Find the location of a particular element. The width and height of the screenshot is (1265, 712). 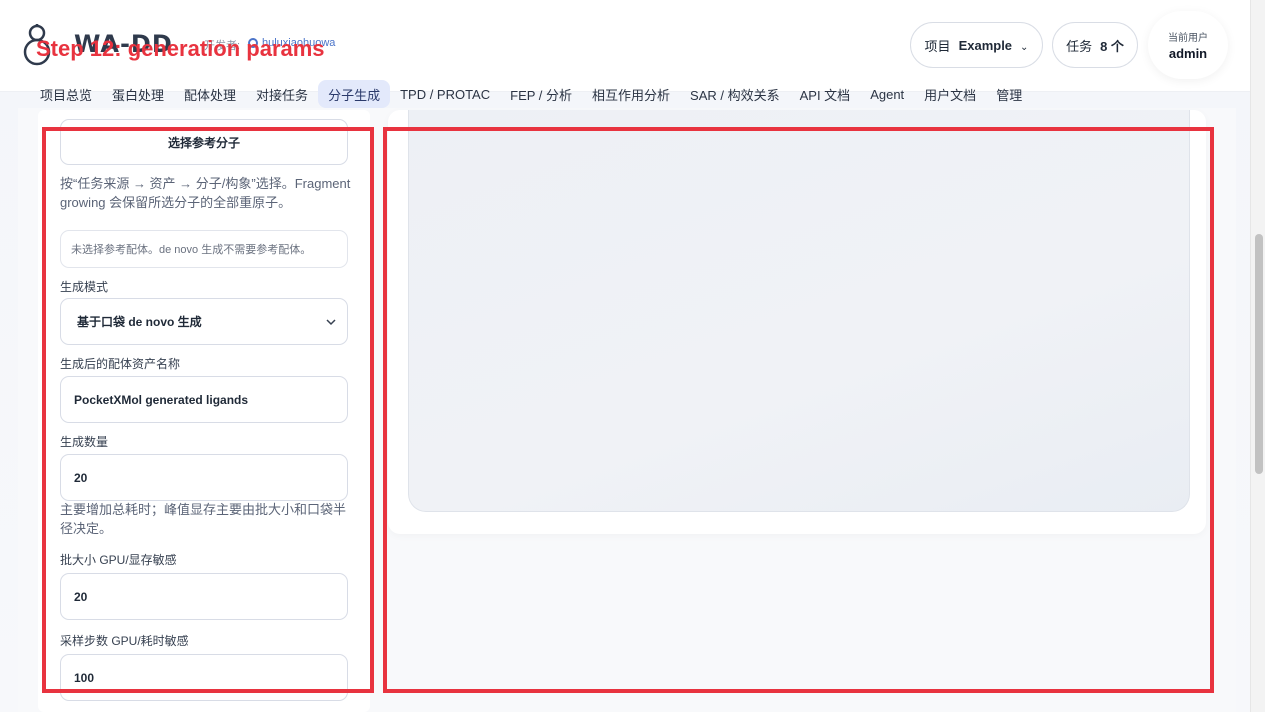

nav-item: Agent is located at coordinates (887, 94).